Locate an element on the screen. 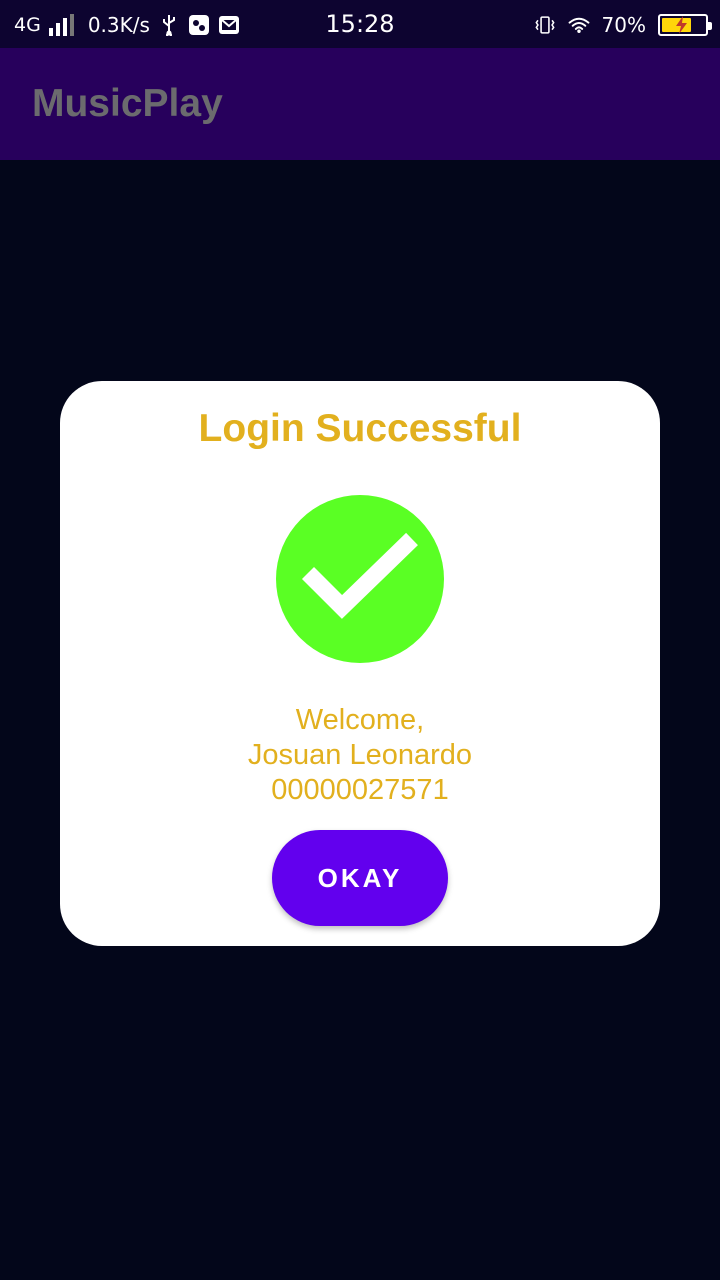  app-bar: MusicPlay is located at coordinates (360, 104).